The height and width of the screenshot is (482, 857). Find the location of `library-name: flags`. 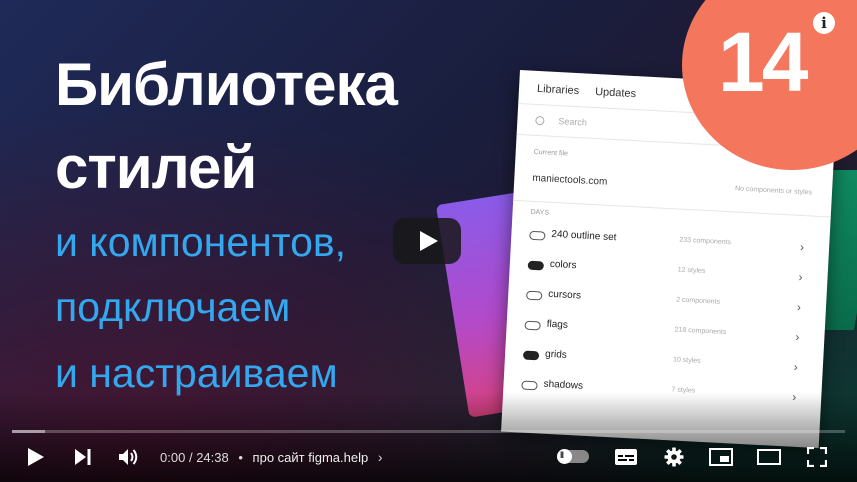

library-name: flags is located at coordinates (557, 324).